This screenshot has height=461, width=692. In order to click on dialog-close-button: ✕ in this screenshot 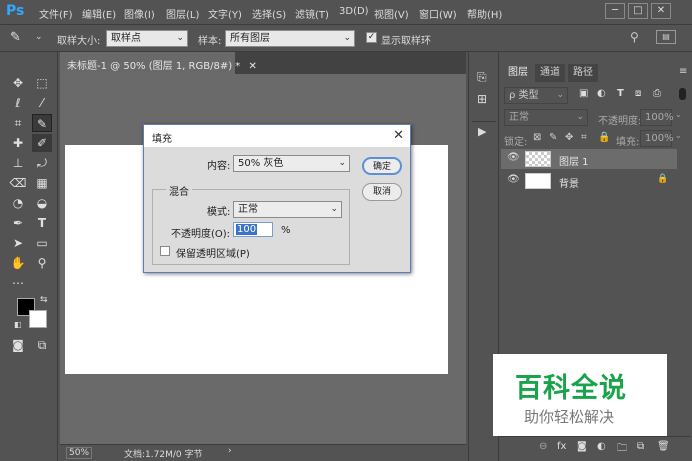, I will do `click(398, 135)`.